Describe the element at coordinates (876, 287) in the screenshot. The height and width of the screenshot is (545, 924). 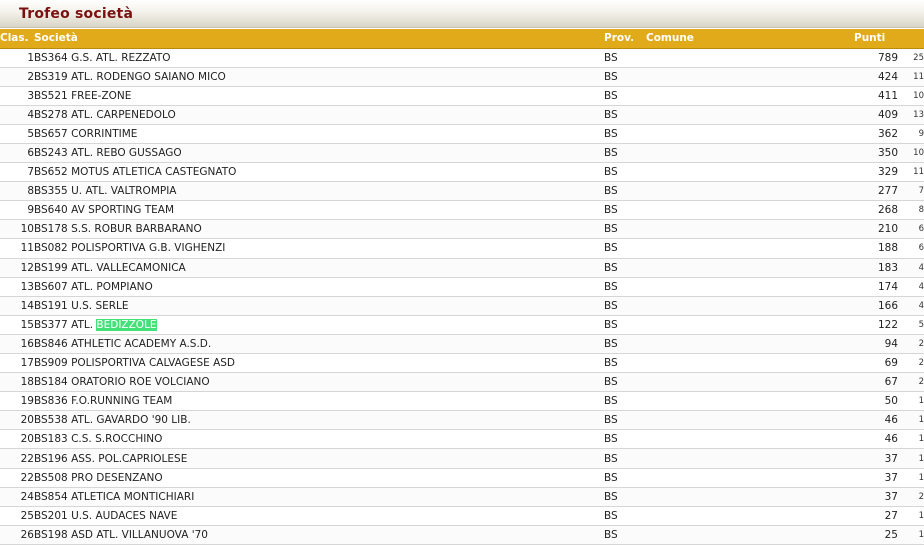
I see `points-cell: 174` at that location.